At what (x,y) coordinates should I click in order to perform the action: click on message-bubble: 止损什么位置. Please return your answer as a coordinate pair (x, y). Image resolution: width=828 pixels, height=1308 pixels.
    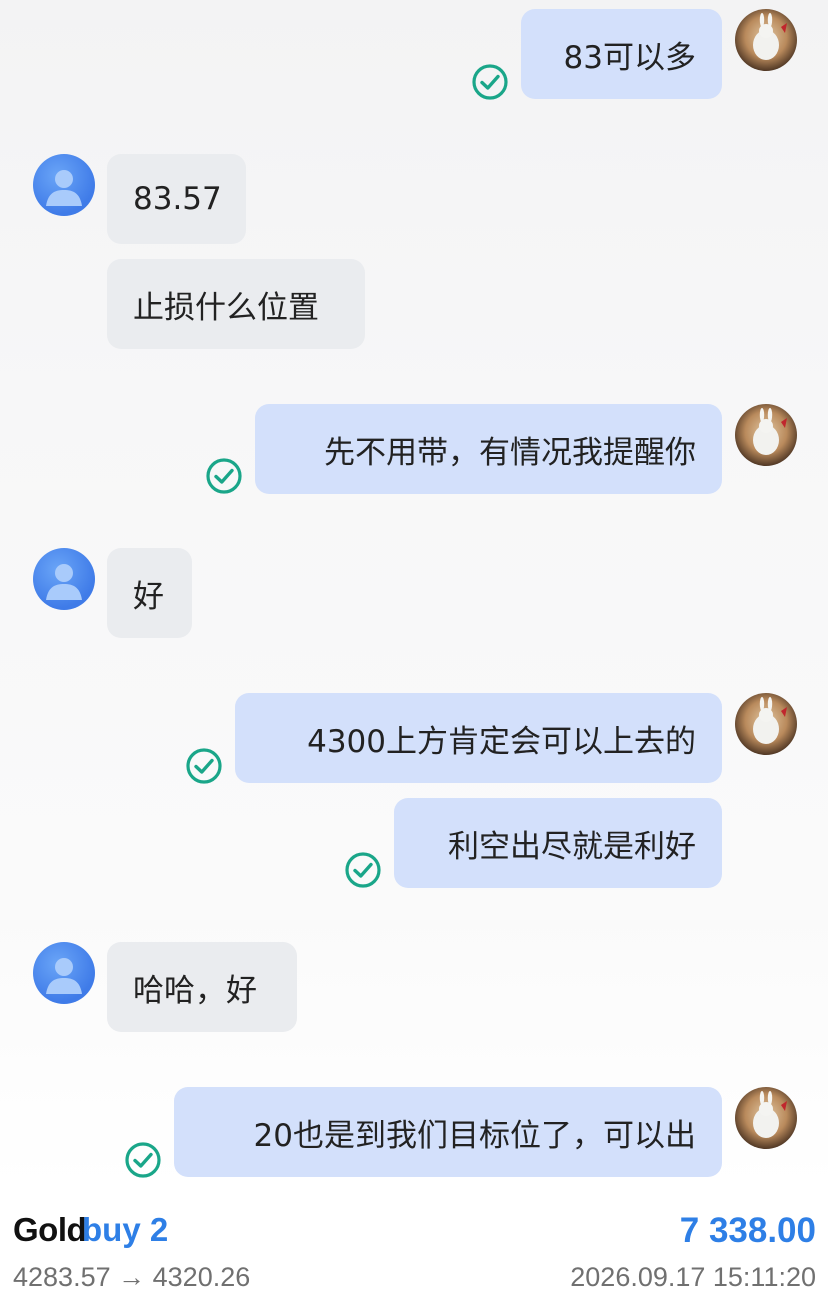
    Looking at the image, I should click on (236, 304).